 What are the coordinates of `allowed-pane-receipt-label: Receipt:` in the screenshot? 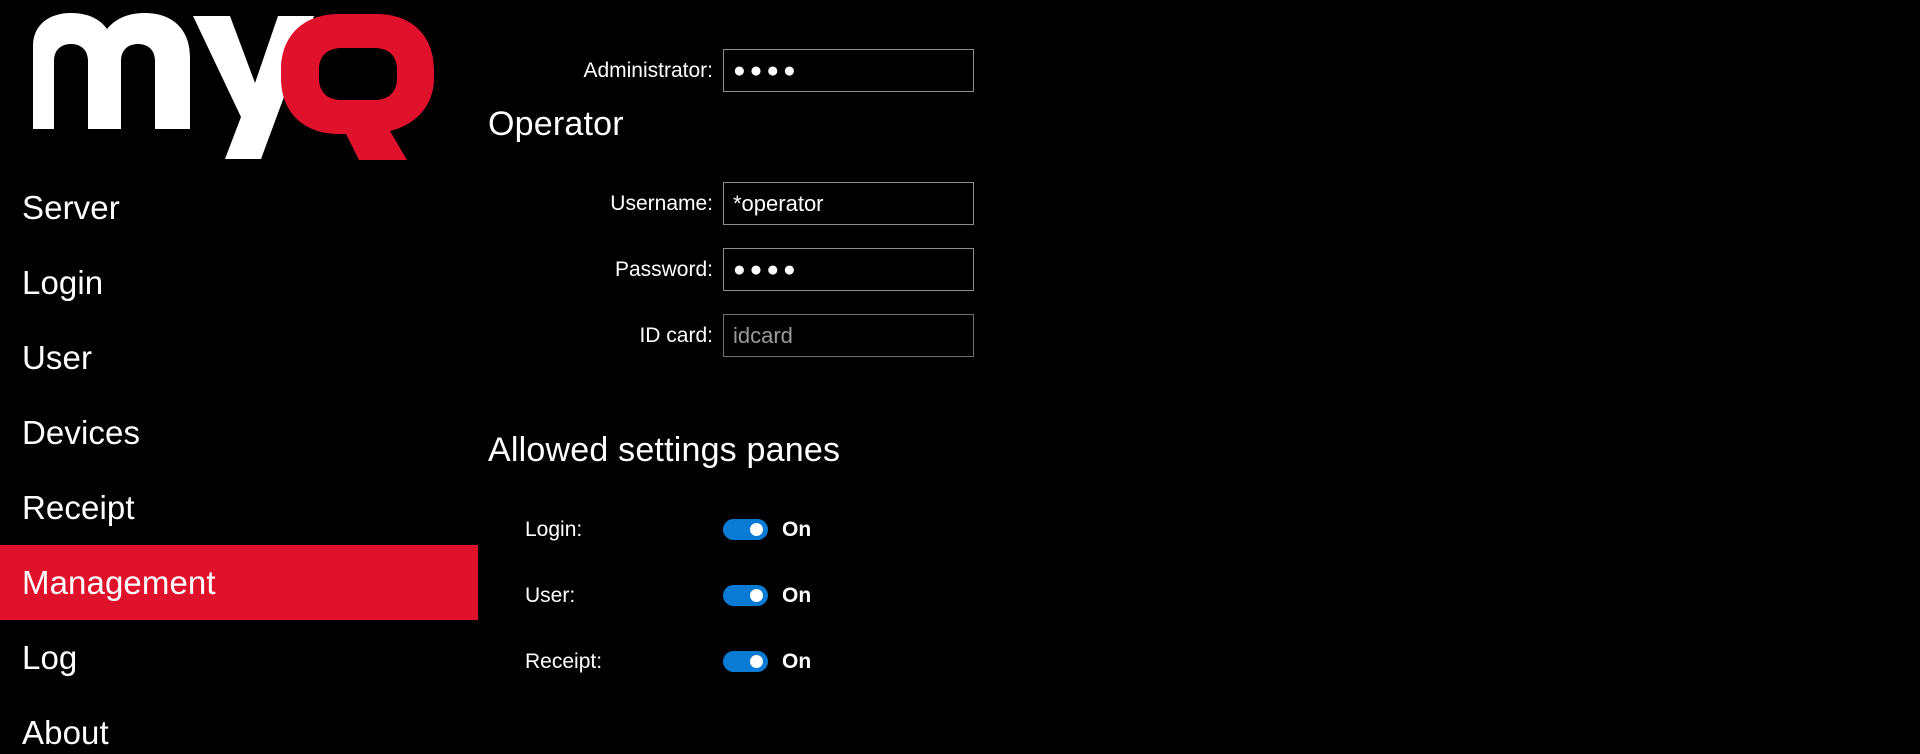 It's located at (564, 661).